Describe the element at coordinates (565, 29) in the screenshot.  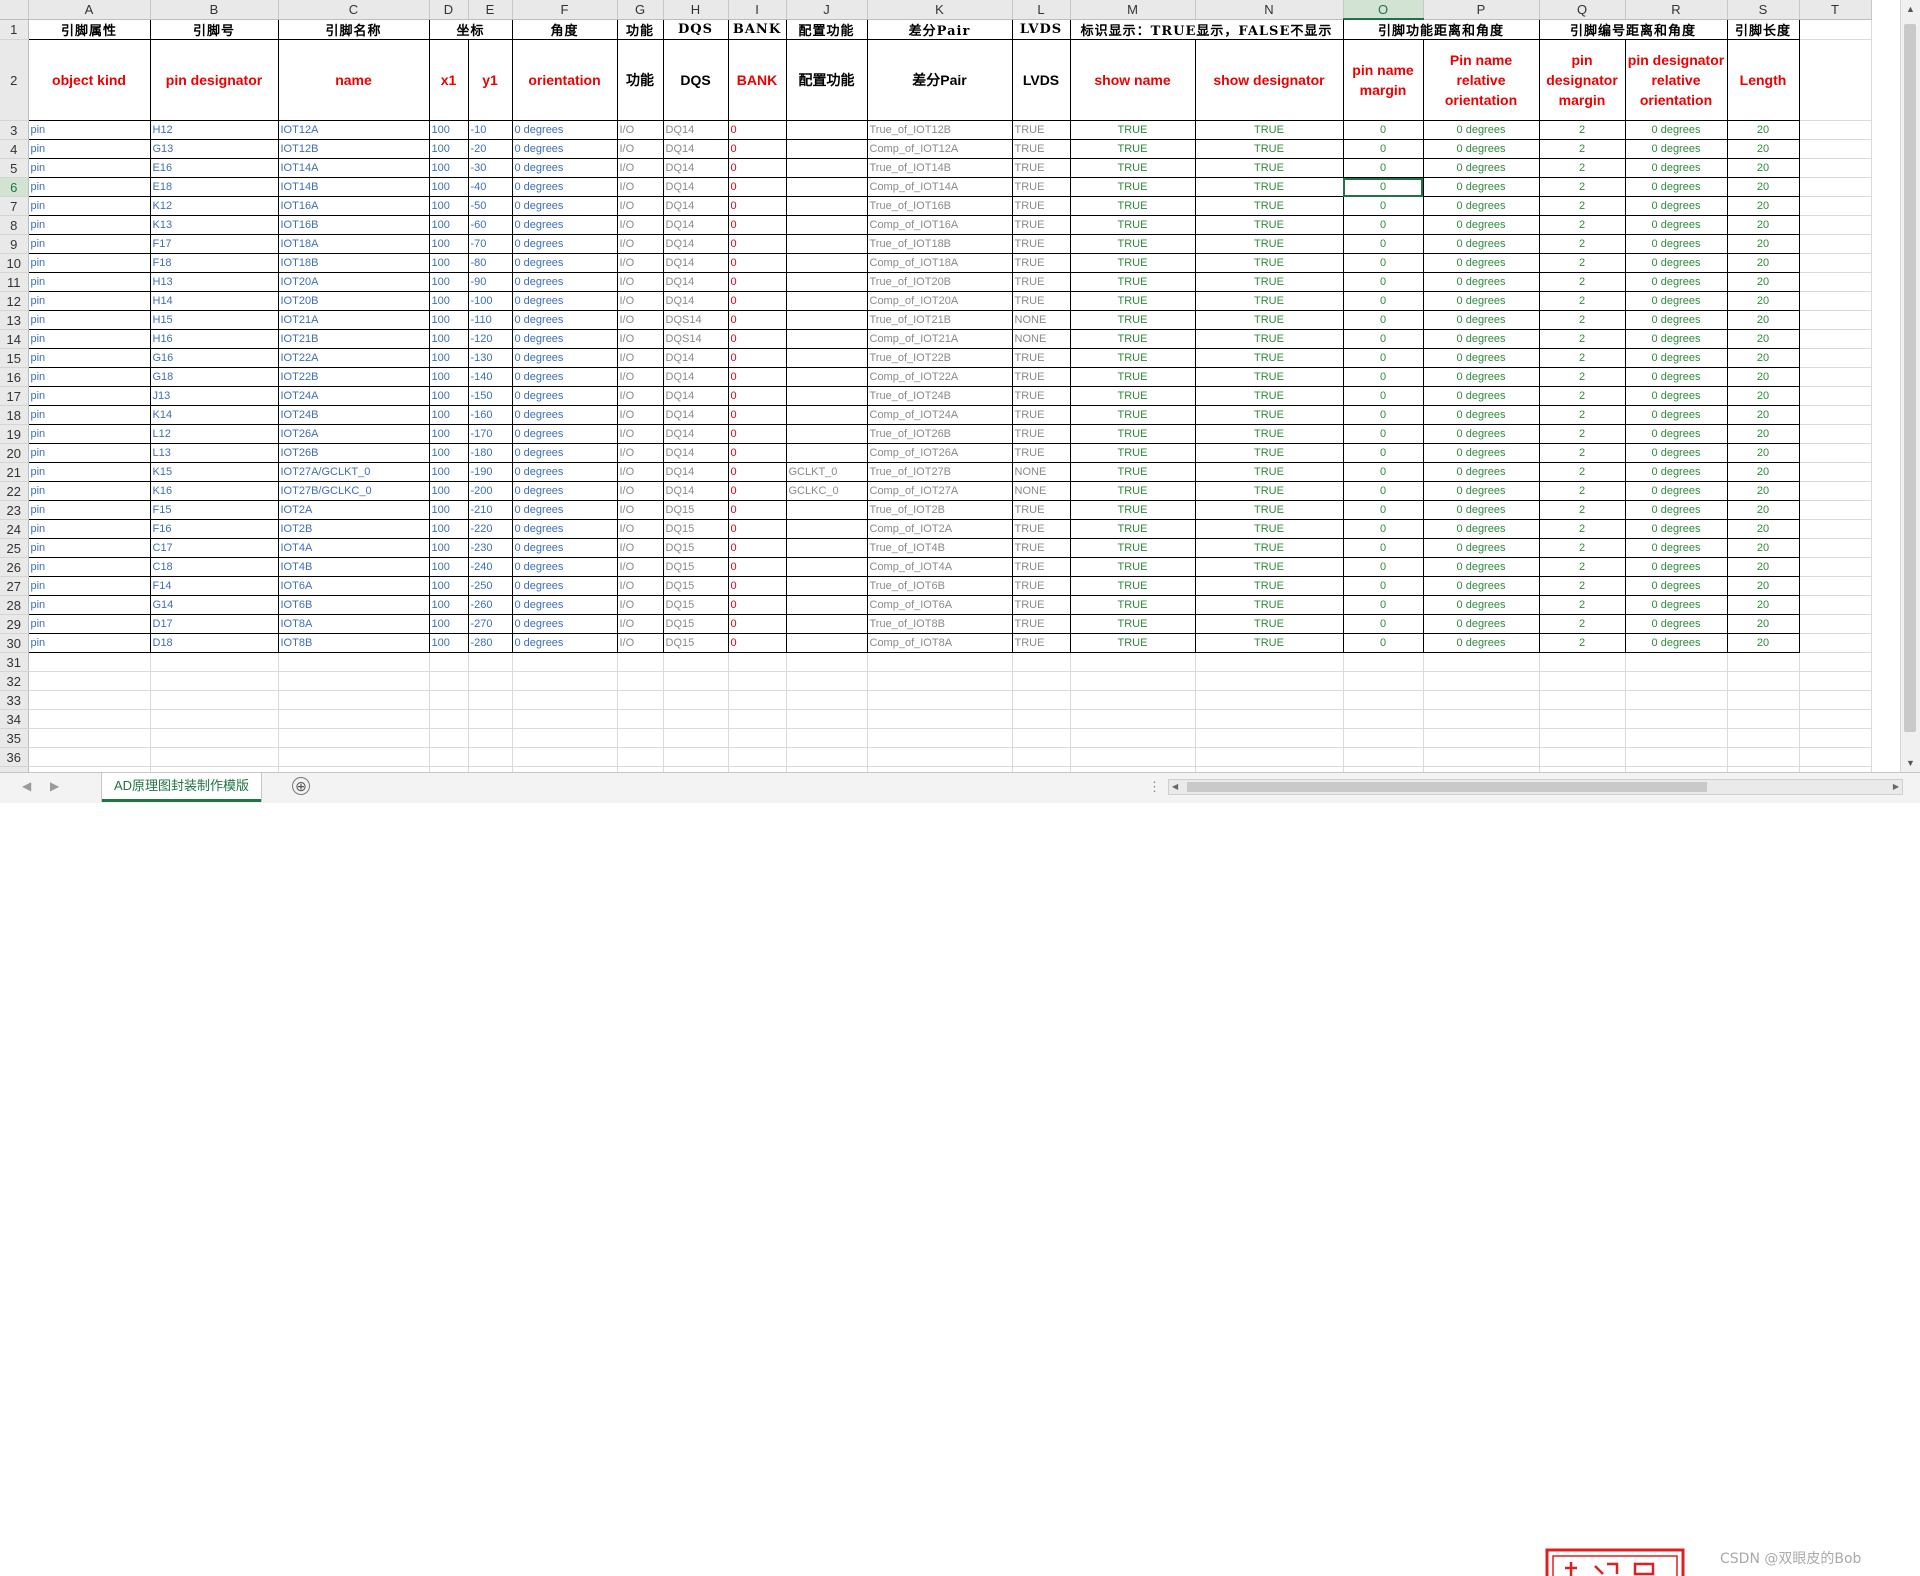
I see `header-group-cell: 角度` at that location.